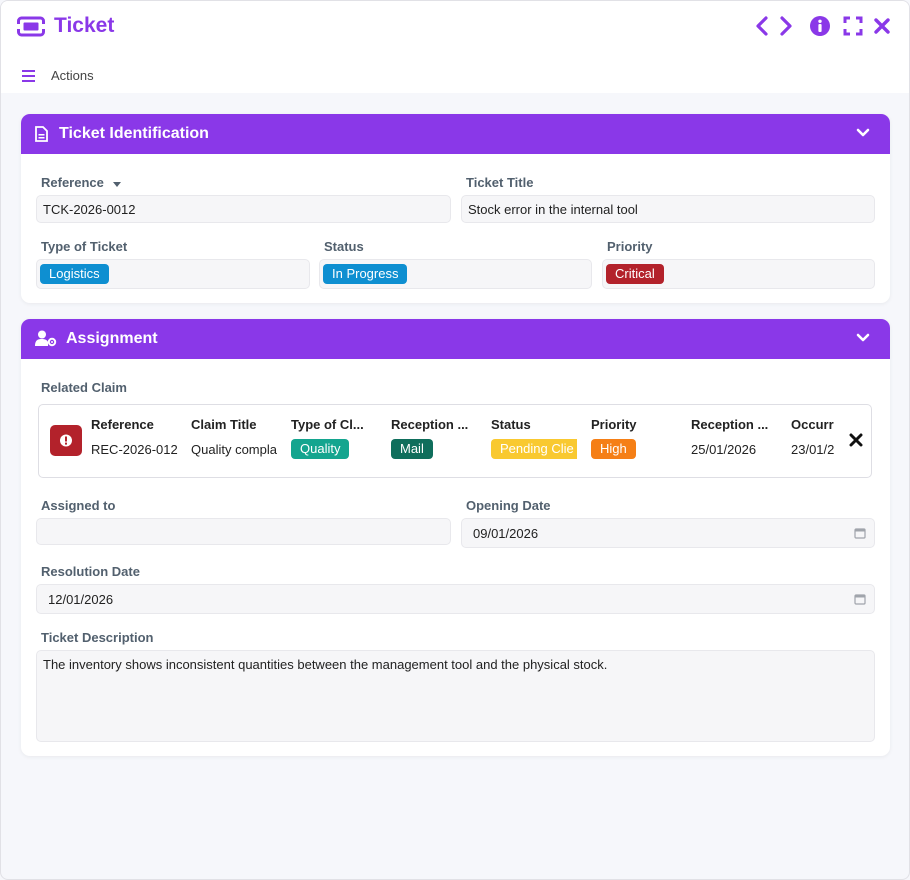  Describe the element at coordinates (506, 533) in the screenshot. I see `opening-date-value: 09/01/2026` at that location.